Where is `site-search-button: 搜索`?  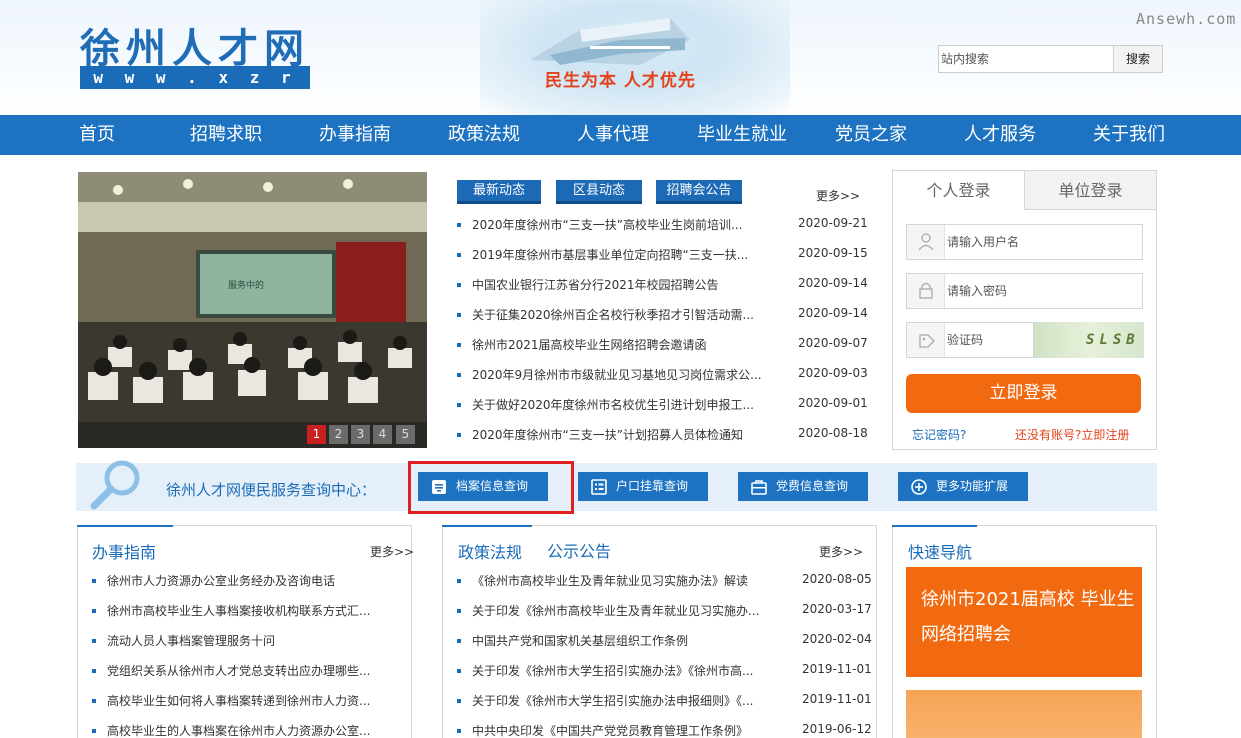 site-search-button: 搜索 is located at coordinates (1138, 59).